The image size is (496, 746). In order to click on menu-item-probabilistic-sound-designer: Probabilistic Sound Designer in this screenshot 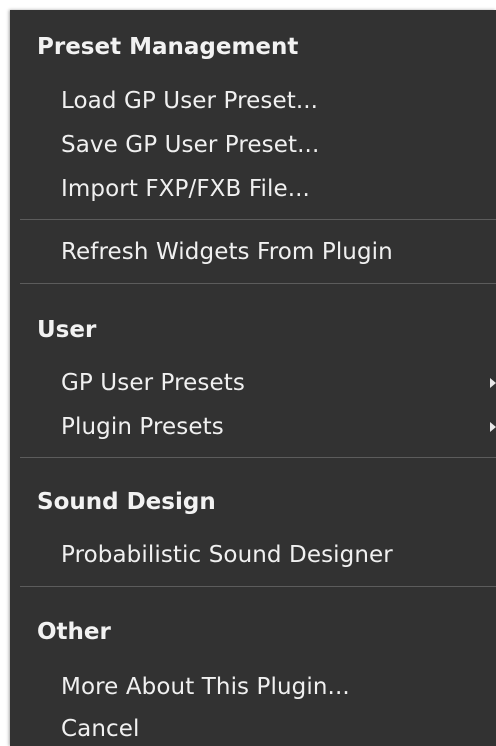, I will do `click(253, 556)`.